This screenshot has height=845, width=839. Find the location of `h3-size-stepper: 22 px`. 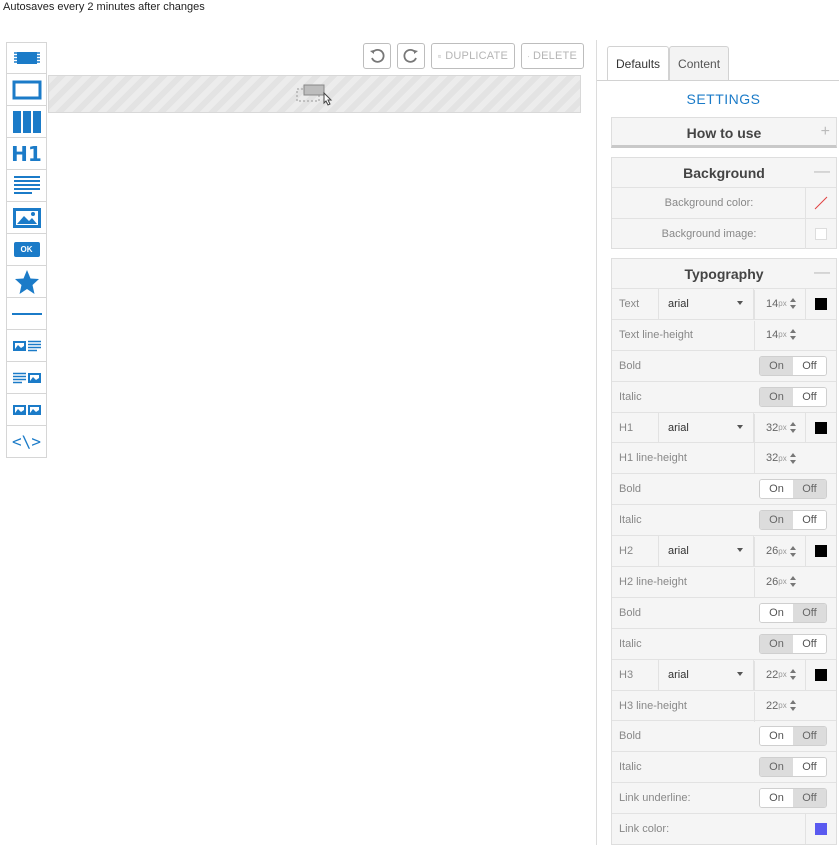

h3-size-stepper: 22 px is located at coordinates (775, 675).